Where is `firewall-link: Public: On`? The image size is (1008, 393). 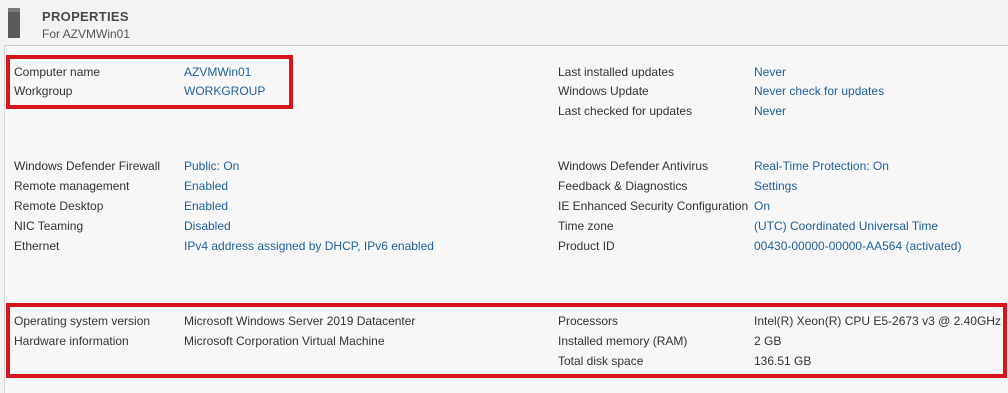
firewall-link: Public: On is located at coordinates (211, 166).